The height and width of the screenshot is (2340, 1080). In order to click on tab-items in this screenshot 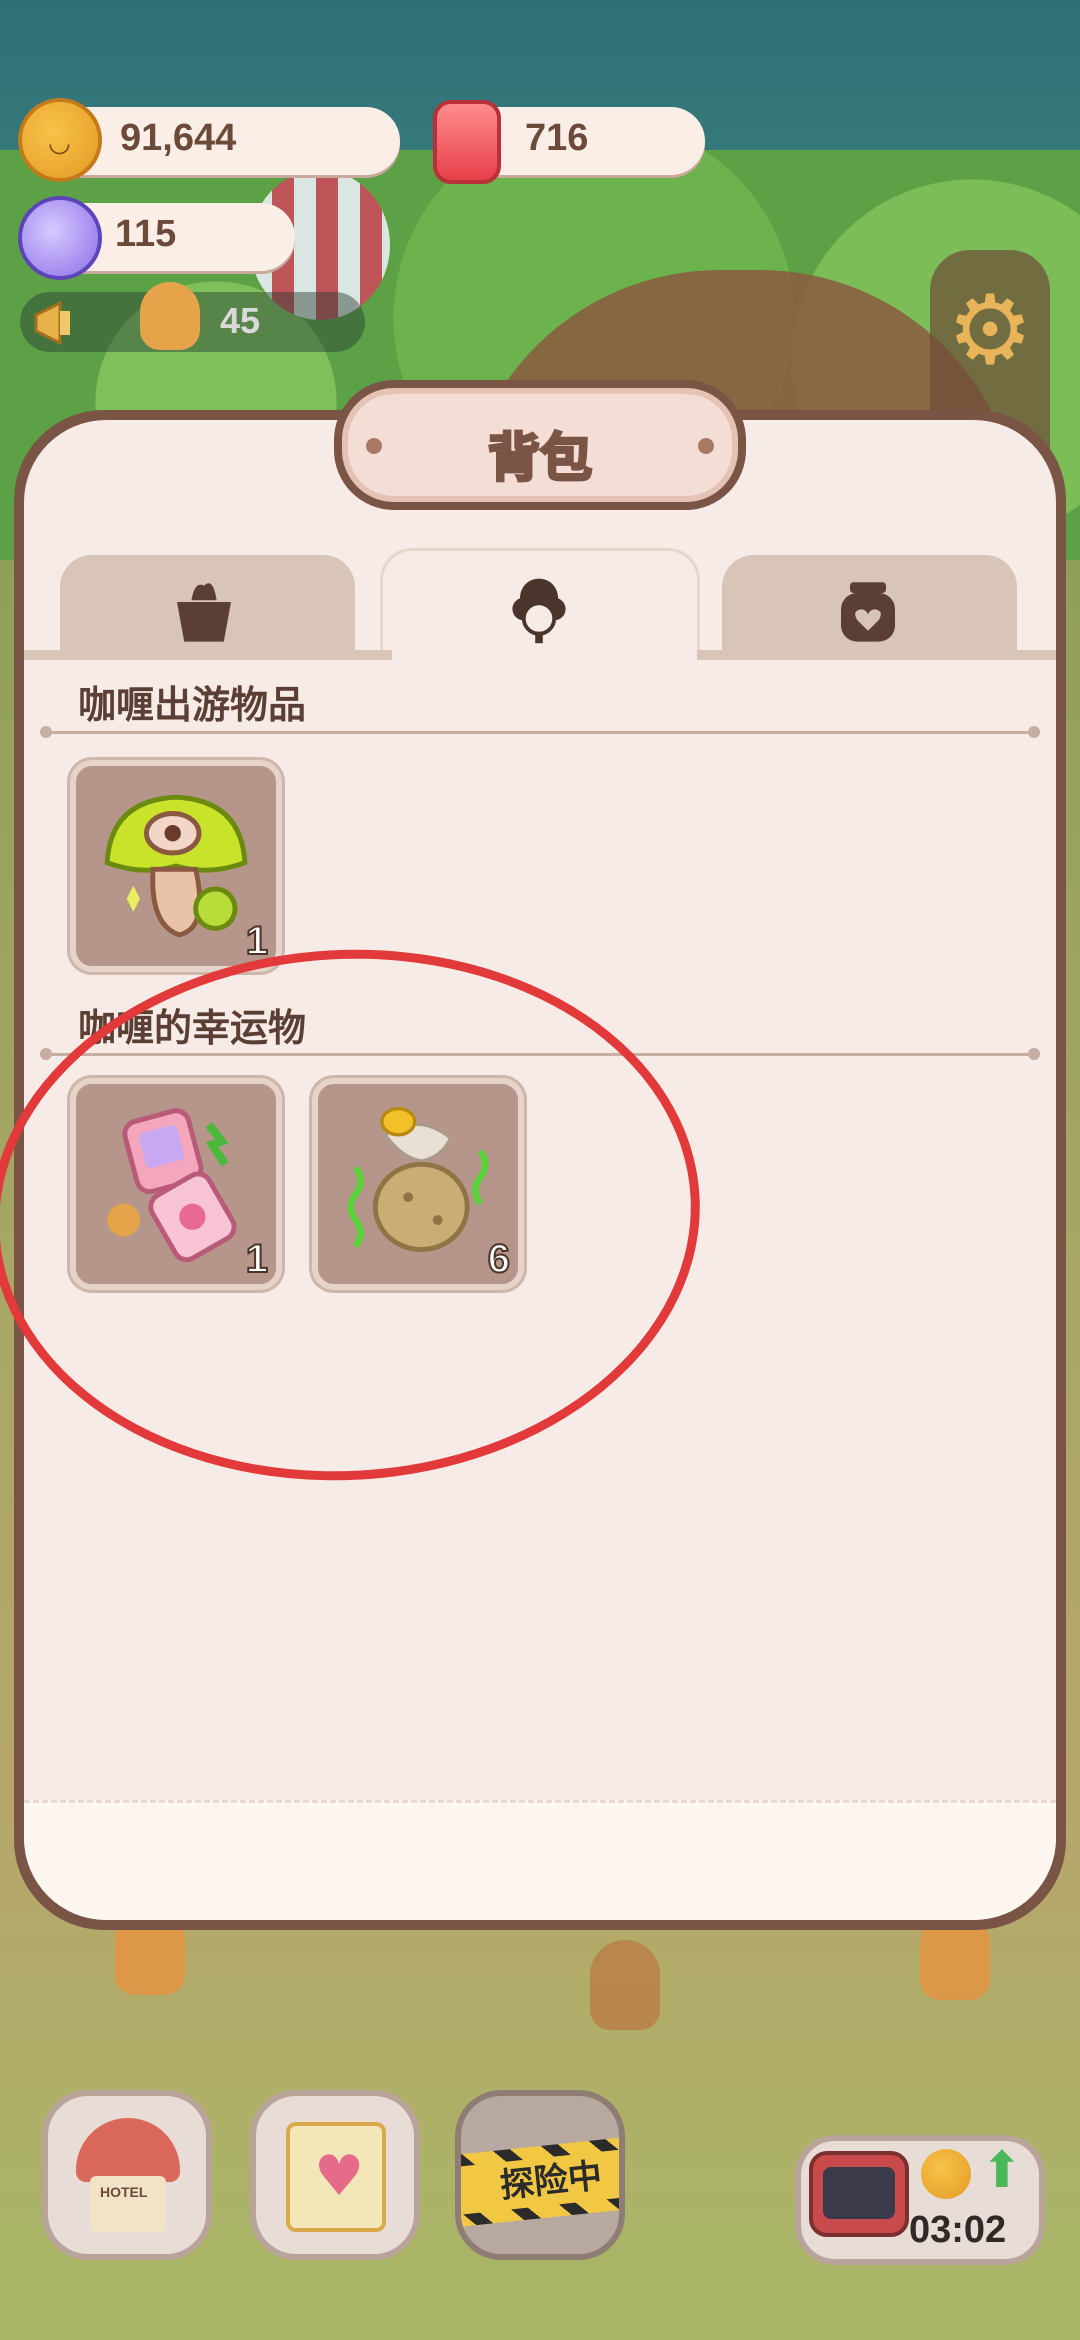, I will do `click(207, 607)`.